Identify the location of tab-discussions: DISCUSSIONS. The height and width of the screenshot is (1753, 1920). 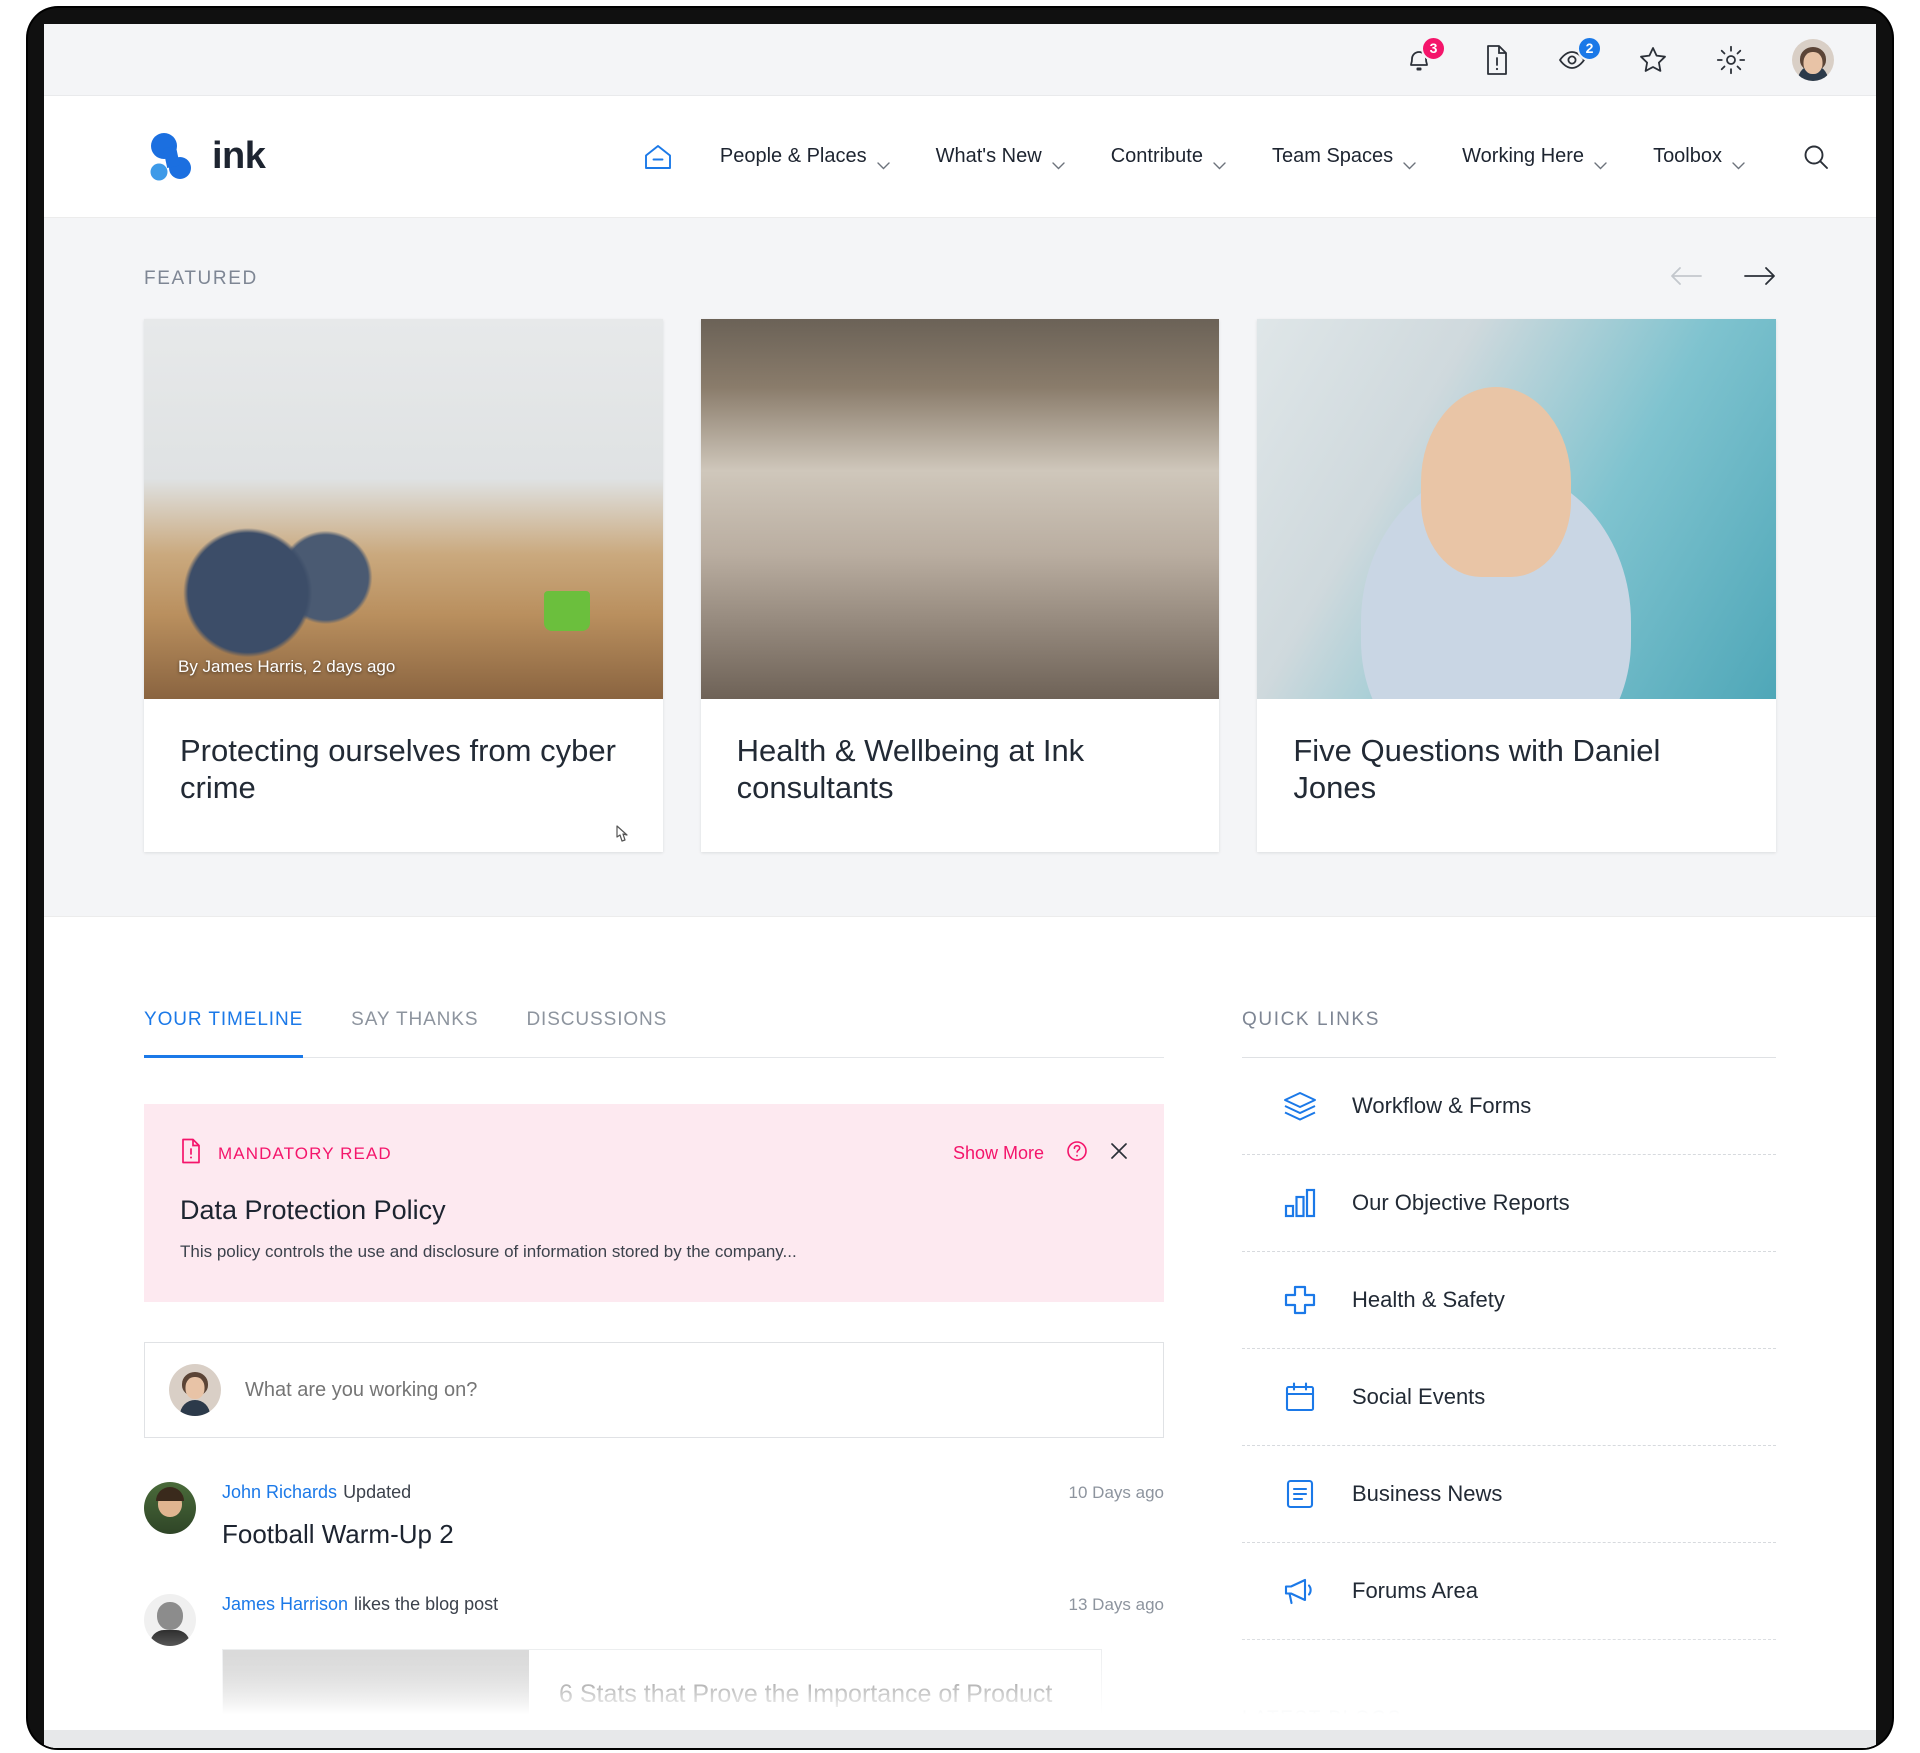
(596, 1033).